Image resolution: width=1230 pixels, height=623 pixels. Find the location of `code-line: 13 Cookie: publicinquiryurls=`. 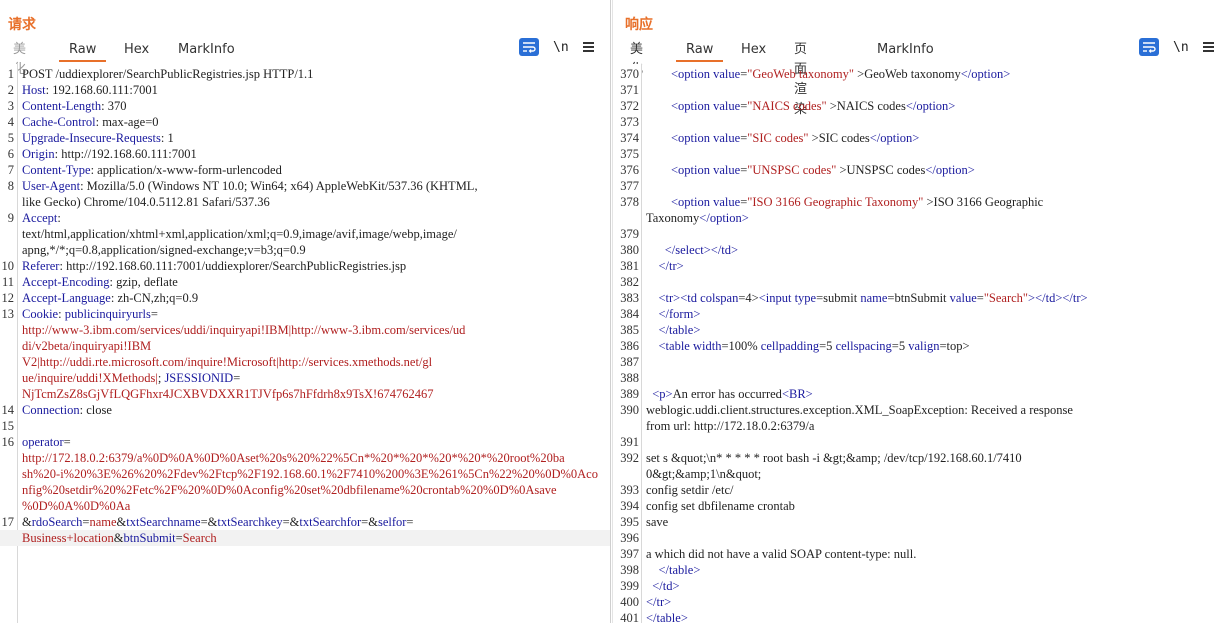

code-line: 13 Cookie: publicinquiryurls= is located at coordinates (305, 314).